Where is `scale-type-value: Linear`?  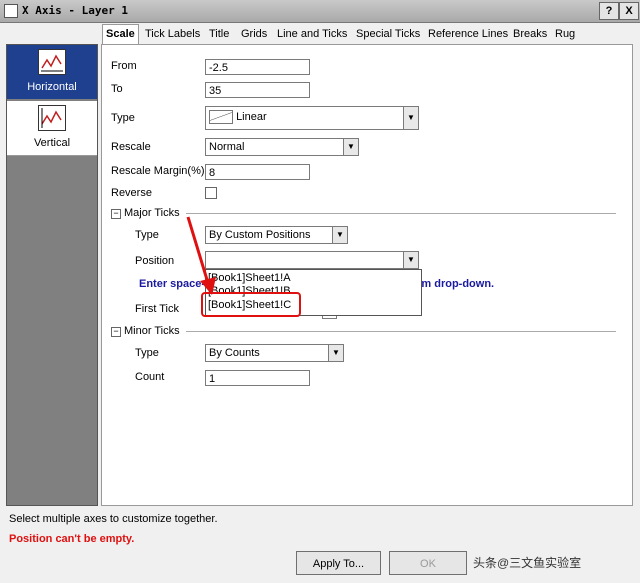
scale-type-value: Linear is located at coordinates (251, 117).